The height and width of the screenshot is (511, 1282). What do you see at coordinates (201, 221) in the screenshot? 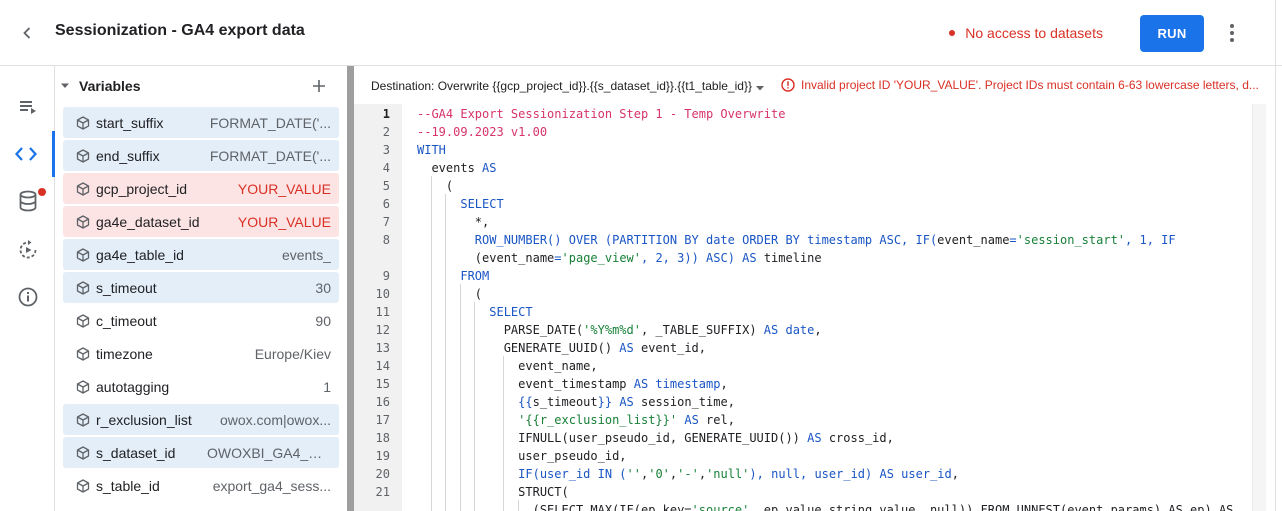
I see `variable-row: ga4e_dataset_id YOUR_VALUE` at bounding box center [201, 221].